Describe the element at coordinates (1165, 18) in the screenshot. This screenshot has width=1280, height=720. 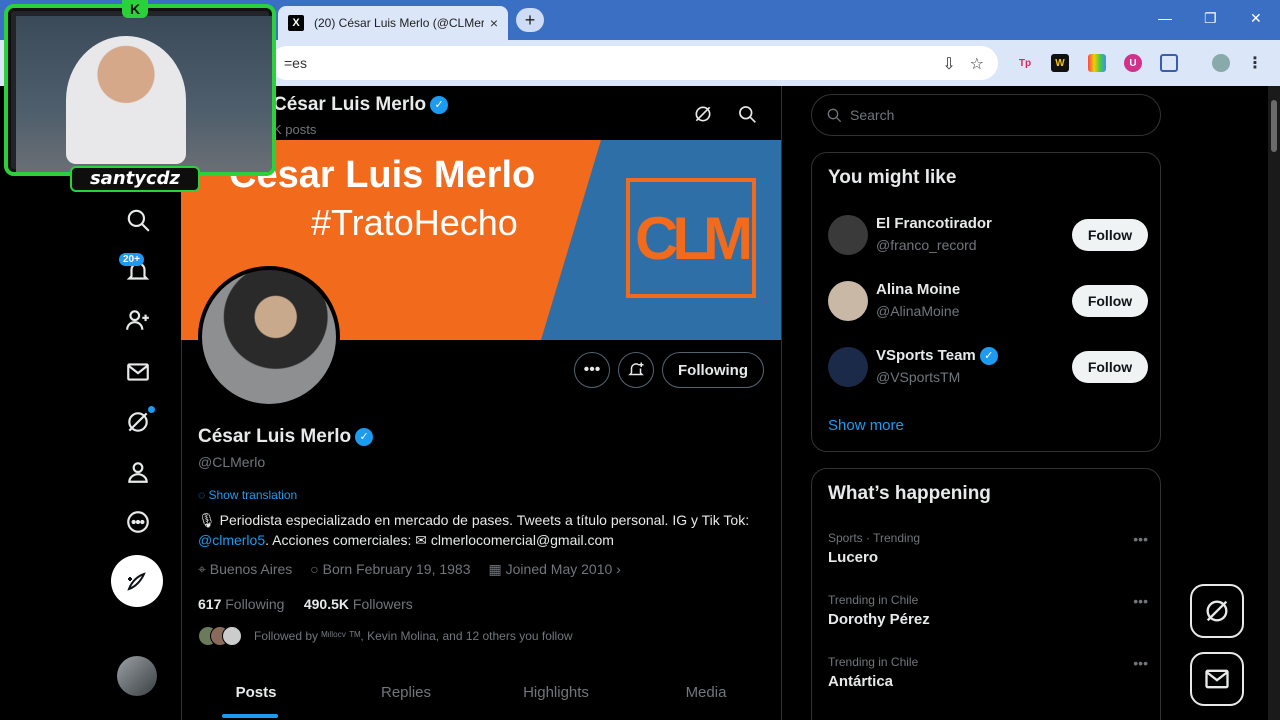
I see `minimize-icon: —` at that location.